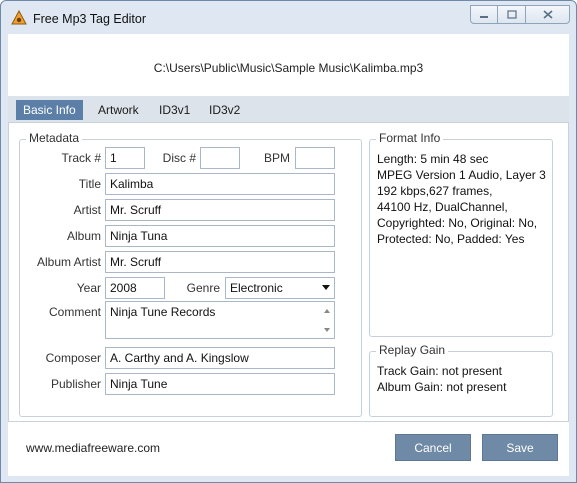 The image size is (577, 483). I want to click on genre-value: Electronic, so click(256, 288).